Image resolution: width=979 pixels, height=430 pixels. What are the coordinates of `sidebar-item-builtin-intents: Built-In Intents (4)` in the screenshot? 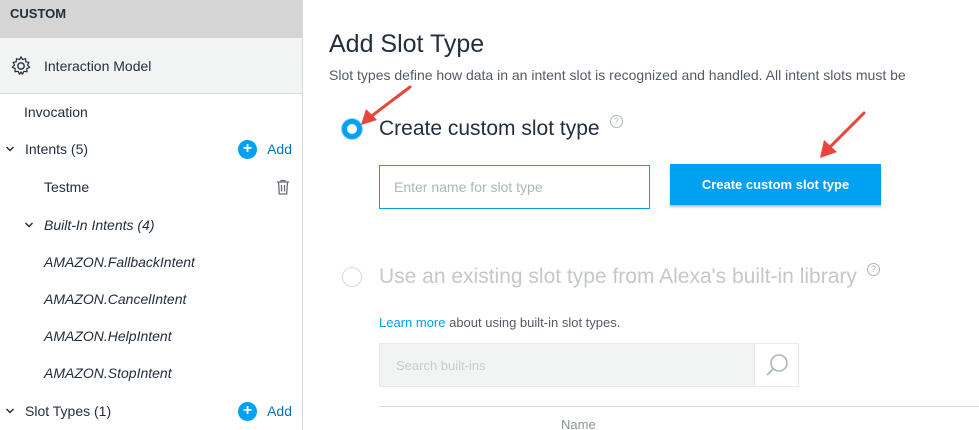 It's located at (151, 225).